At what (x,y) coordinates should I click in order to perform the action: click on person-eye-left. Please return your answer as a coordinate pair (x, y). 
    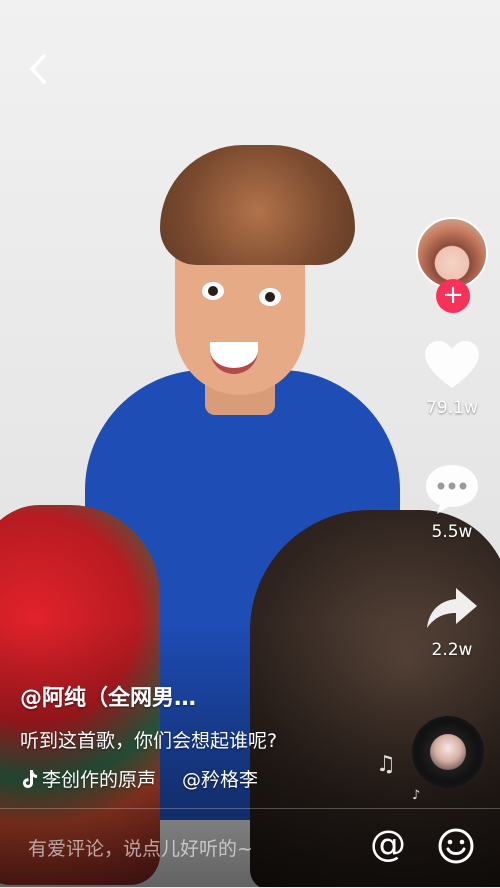
    Looking at the image, I should click on (213, 291).